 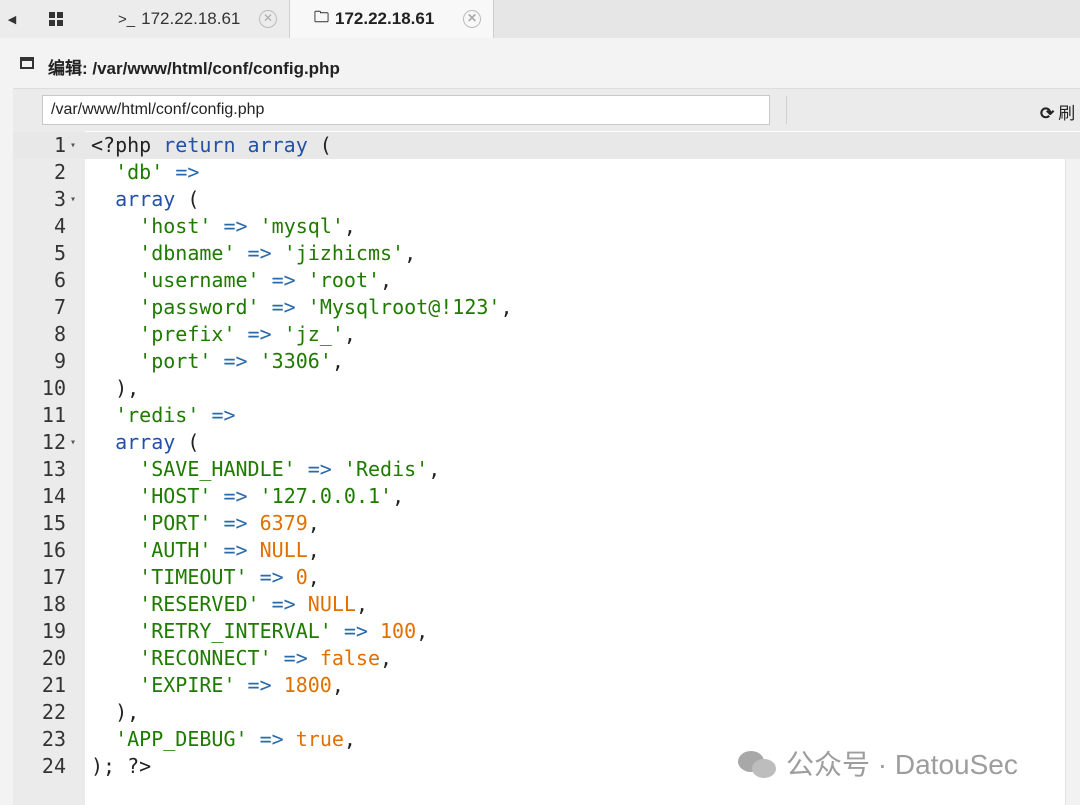 What do you see at coordinates (392, 19) in the screenshot?
I see `tab-file-editor: 🗀 172.22.18.61 ✕` at bounding box center [392, 19].